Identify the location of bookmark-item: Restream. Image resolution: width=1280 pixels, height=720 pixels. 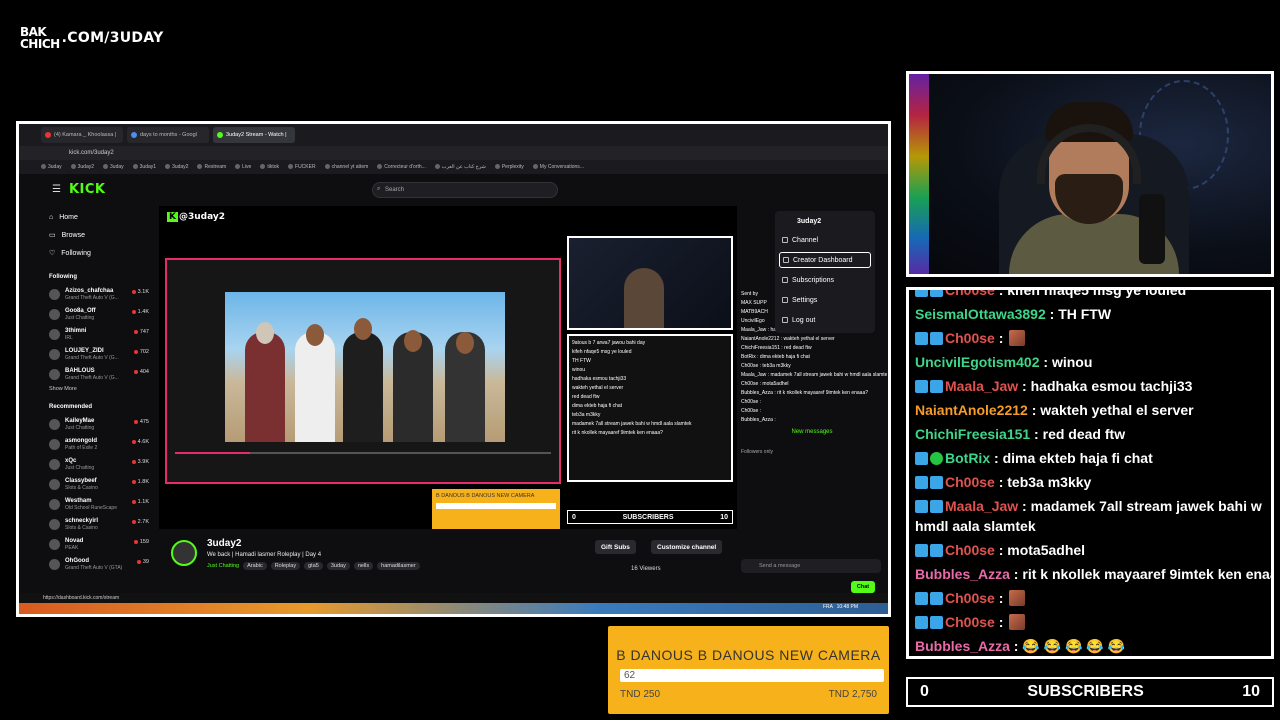
(211, 167).